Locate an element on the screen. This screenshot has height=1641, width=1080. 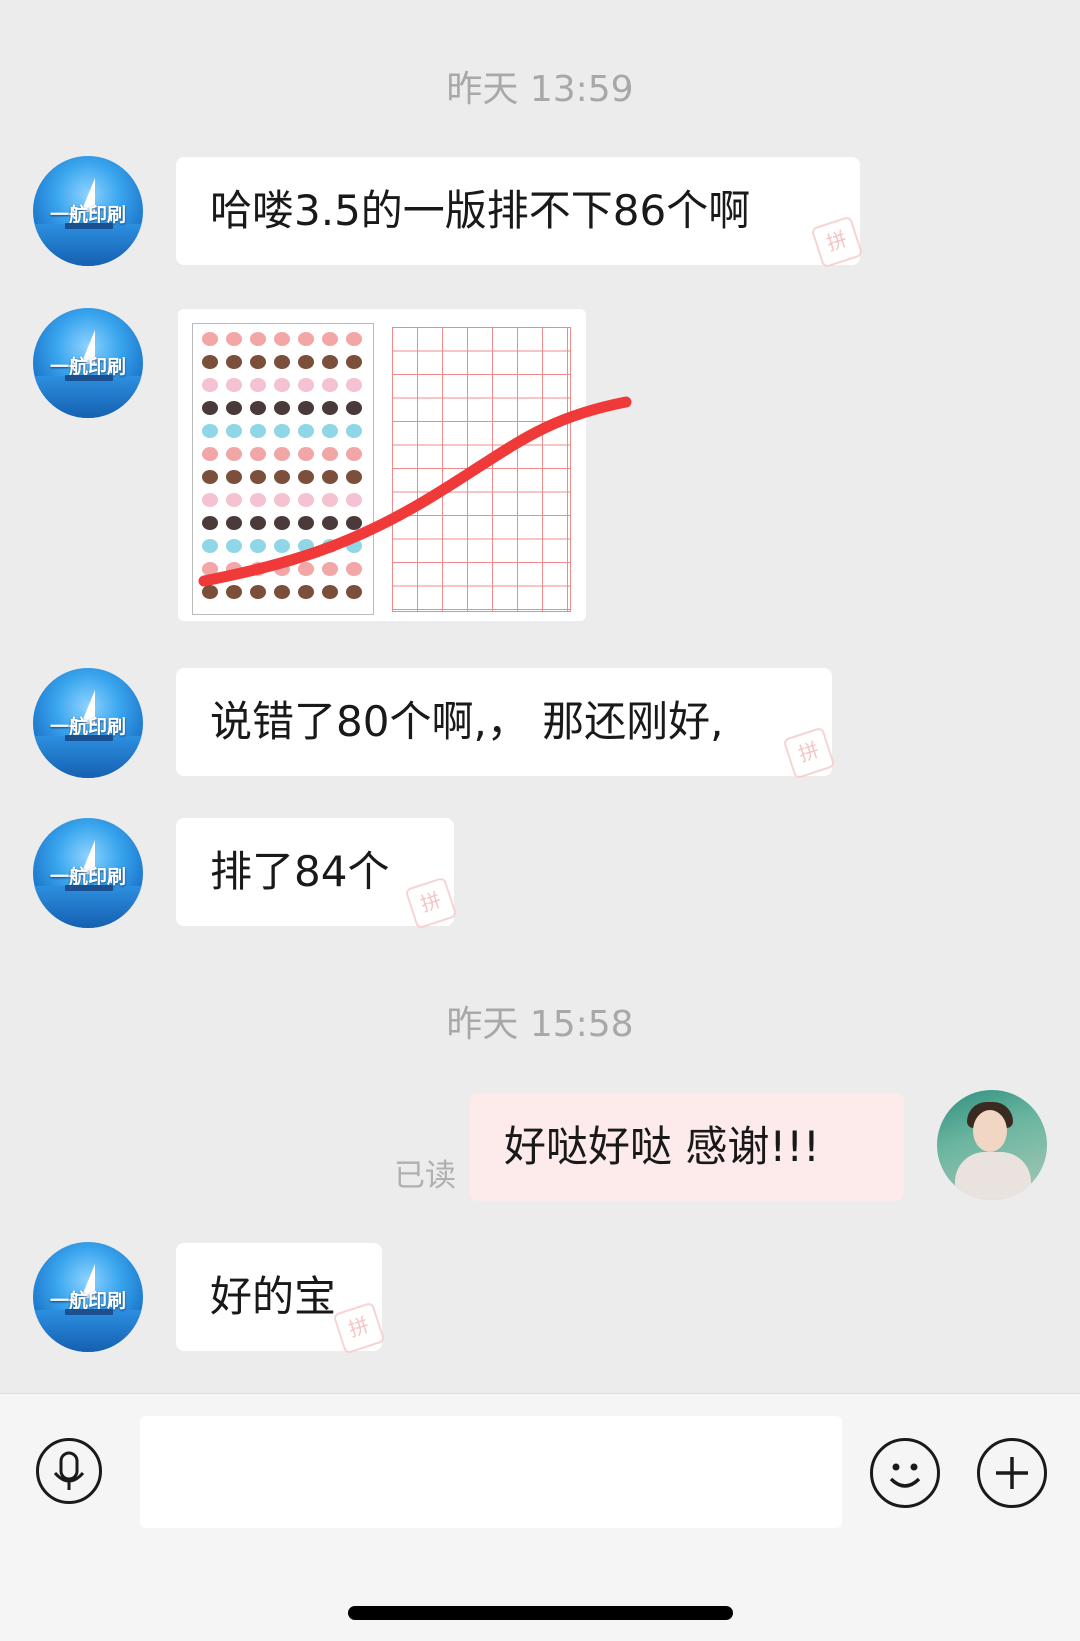
my-message-bubble: 好哒好哒 感谢!!! is located at coordinates (687, 1147).